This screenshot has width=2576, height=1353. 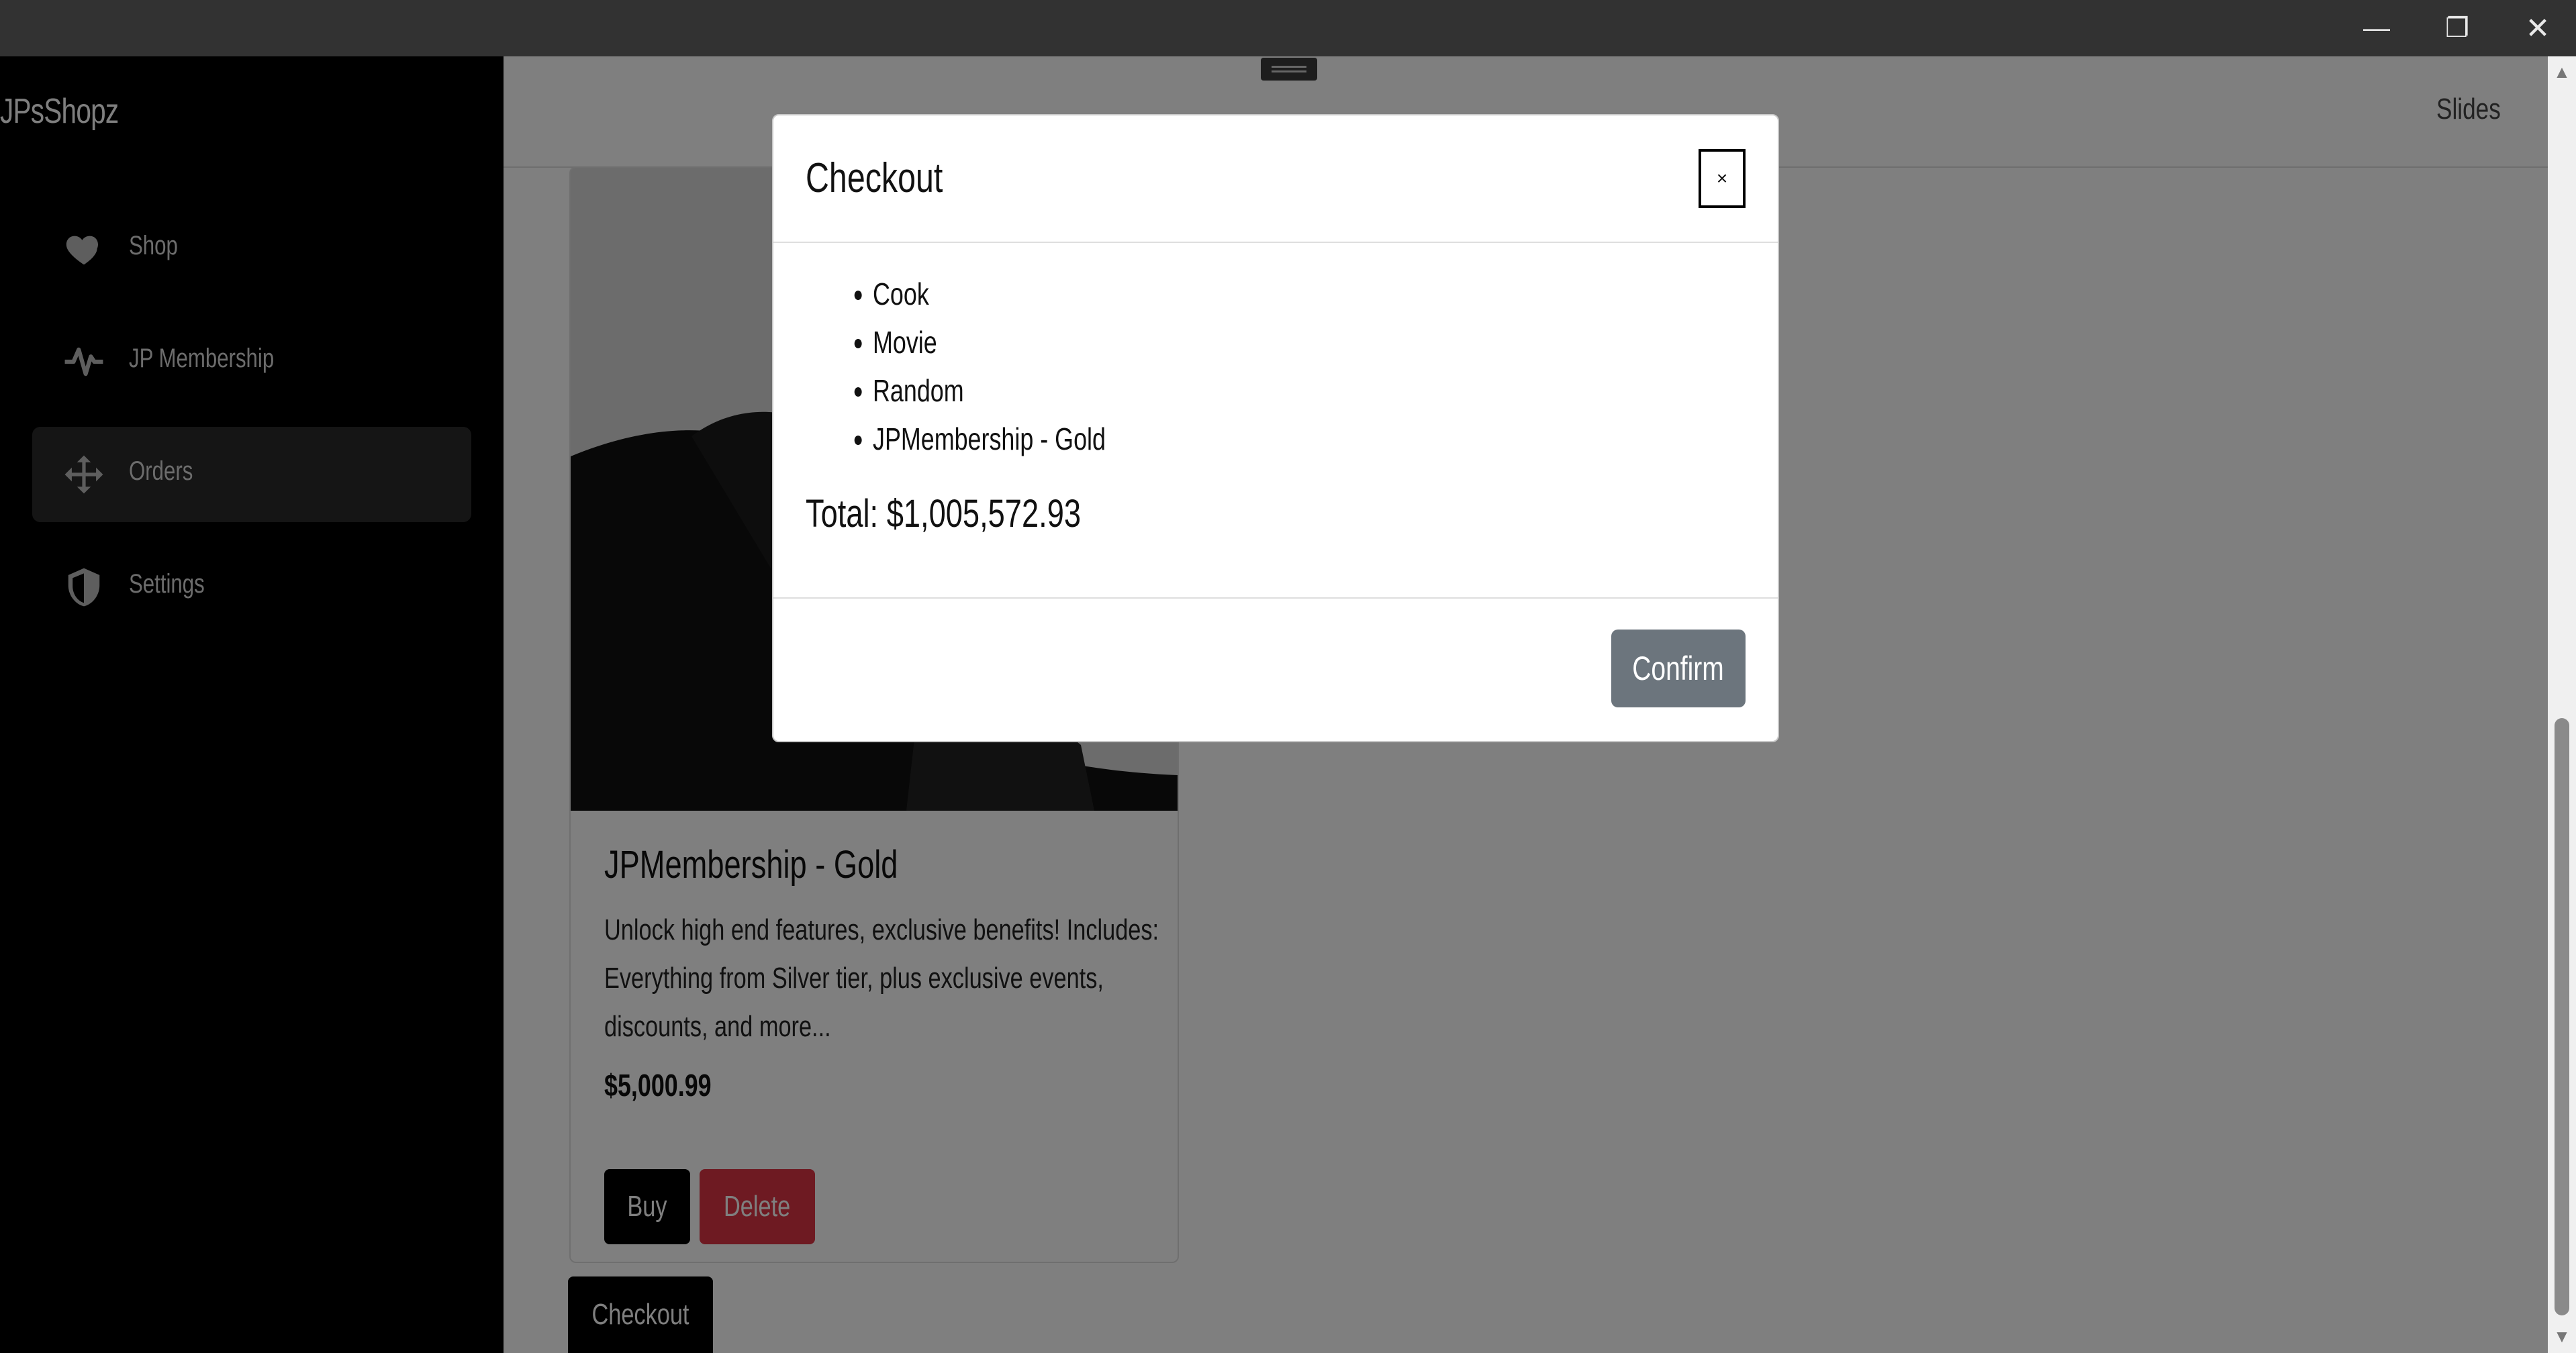 What do you see at coordinates (1678, 668) in the screenshot?
I see `confirm-button: Confirm` at bounding box center [1678, 668].